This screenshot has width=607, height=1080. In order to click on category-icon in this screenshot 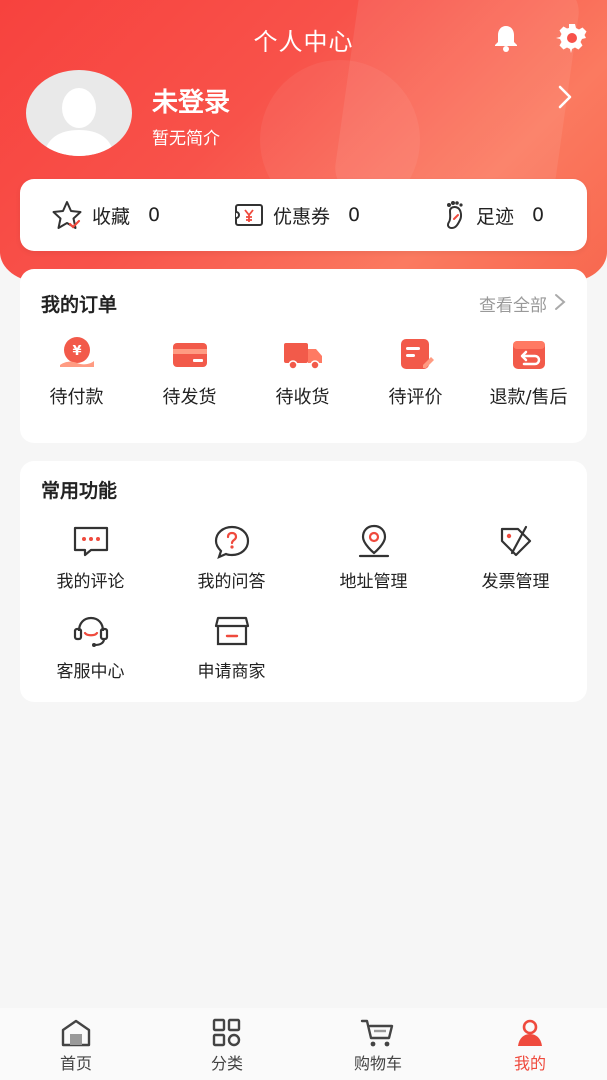, I will do `click(226, 1032)`.